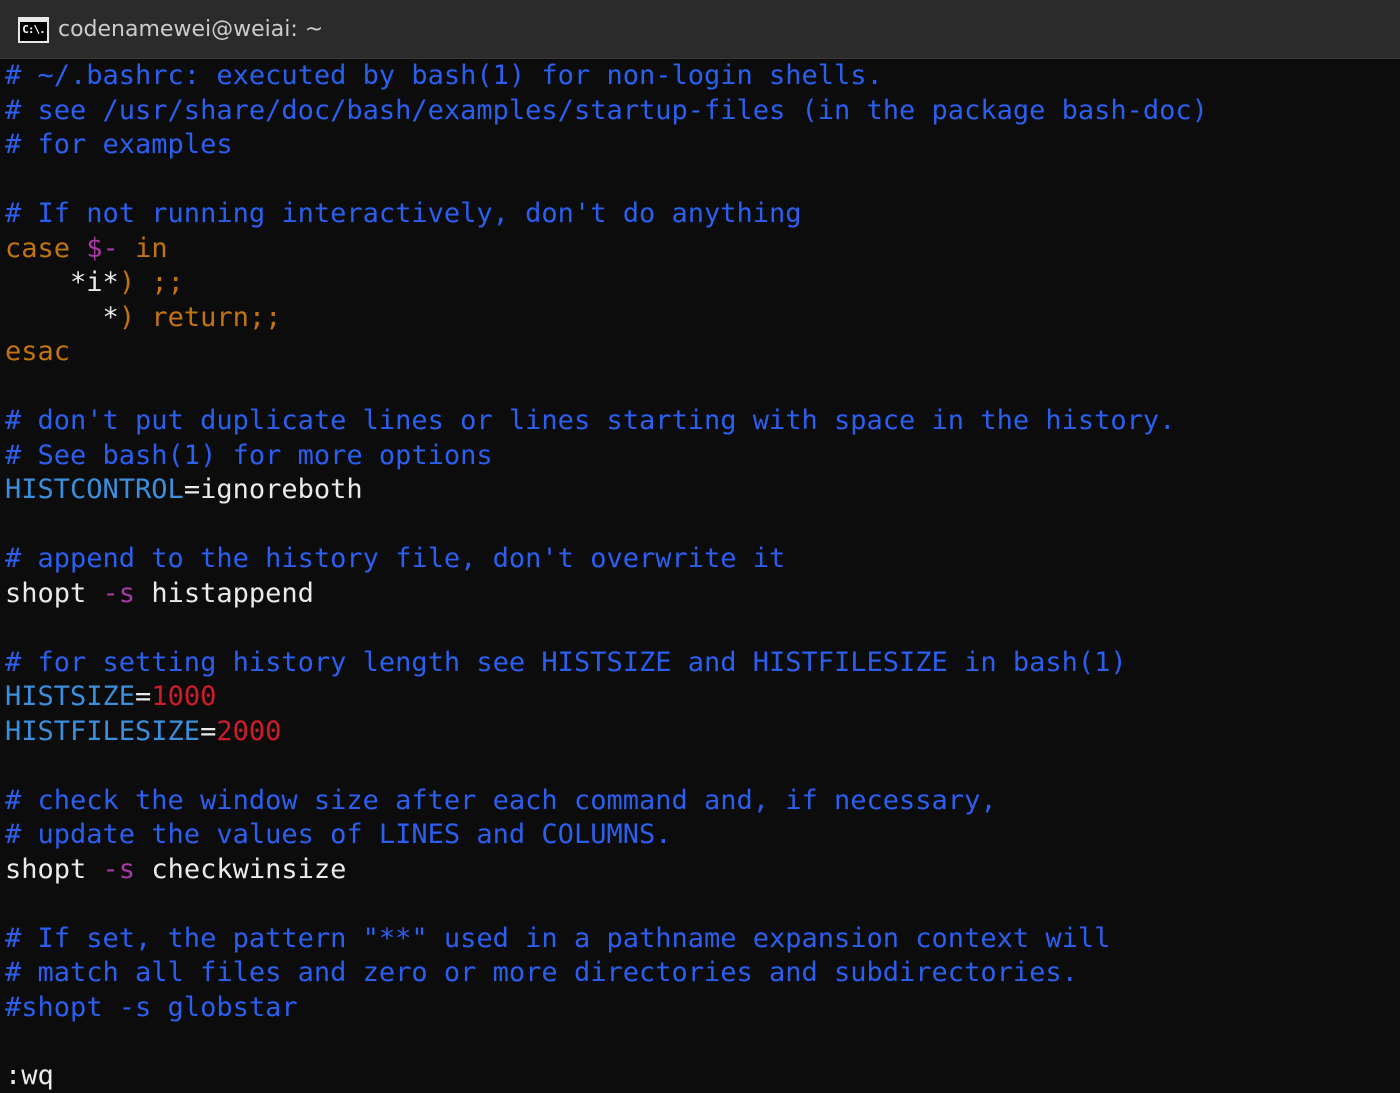 This screenshot has width=1400, height=1093. What do you see at coordinates (700, 29) in the screenshot?
I see `title-bar: C:\. codenamewei@weiai: ~` at bounding box center [700, 29].